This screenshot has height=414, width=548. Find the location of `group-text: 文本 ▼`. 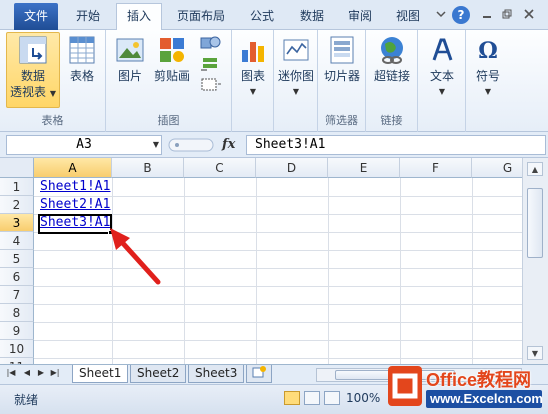

group-text: 文本 ▼ is located at coordinates (442, 81).